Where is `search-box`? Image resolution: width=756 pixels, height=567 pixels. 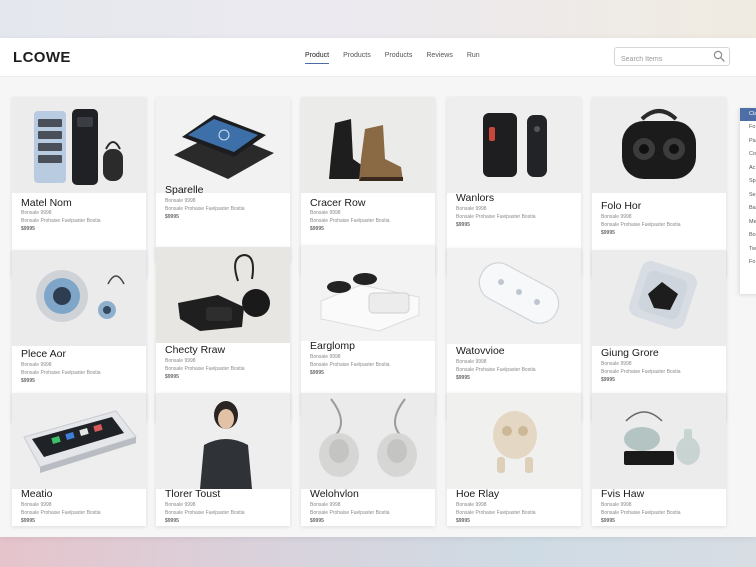
search-box is located at coordinates (672, 57).